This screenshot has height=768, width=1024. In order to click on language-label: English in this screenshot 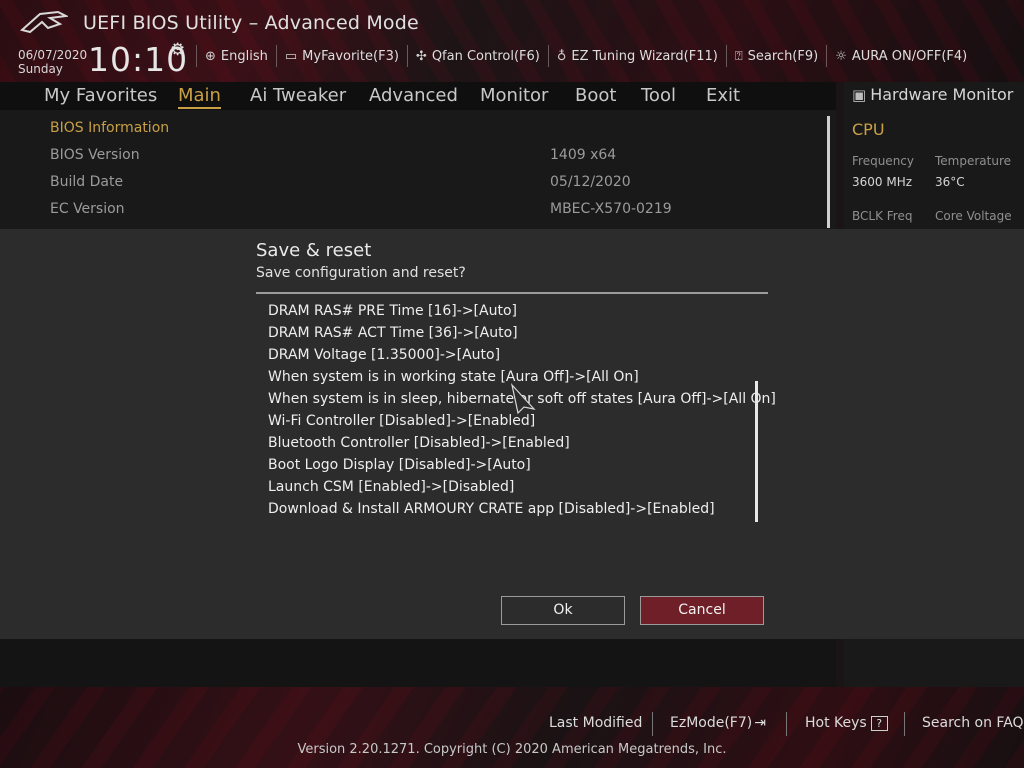, I will do `click(244, 56)`.